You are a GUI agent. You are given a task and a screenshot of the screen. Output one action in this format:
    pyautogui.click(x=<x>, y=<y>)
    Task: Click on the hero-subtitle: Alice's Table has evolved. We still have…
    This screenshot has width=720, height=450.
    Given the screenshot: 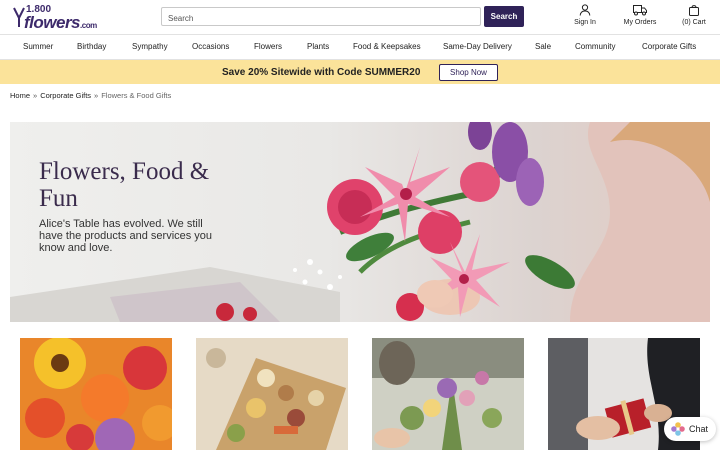 What is the action you would take?
    pyautogui.click(x=126, y=236)
    